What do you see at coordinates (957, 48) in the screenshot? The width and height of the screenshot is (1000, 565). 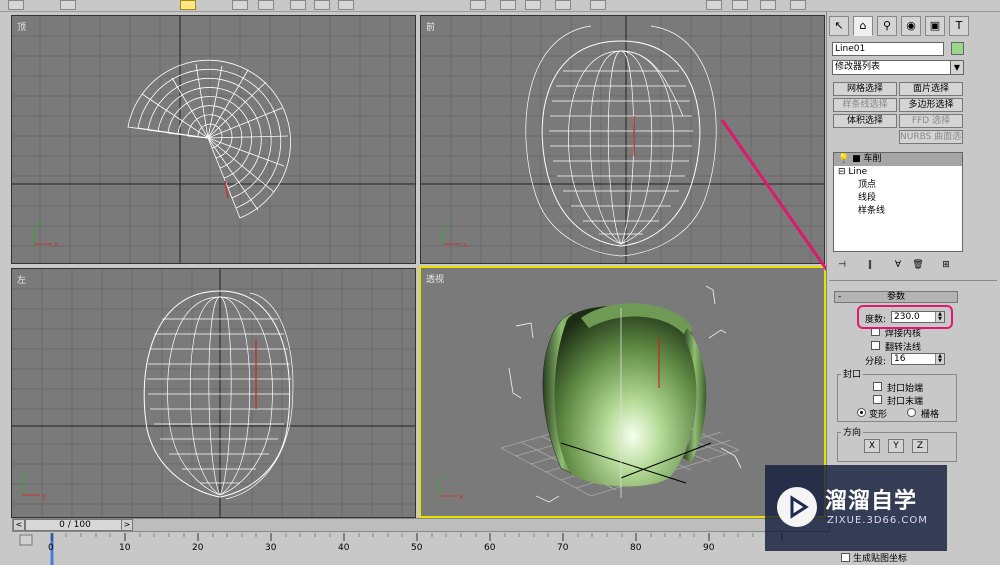 I see `object-color-swatch` at bounding box center [957, 48].